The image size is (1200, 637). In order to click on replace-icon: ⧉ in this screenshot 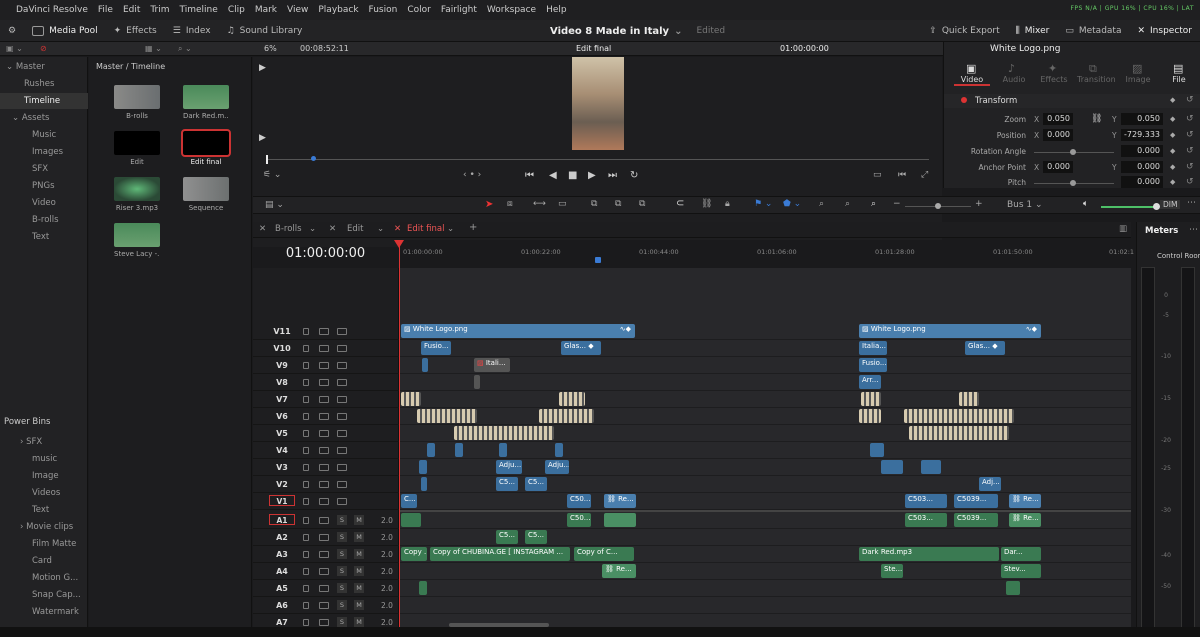, I will do `click(642, 204)`.